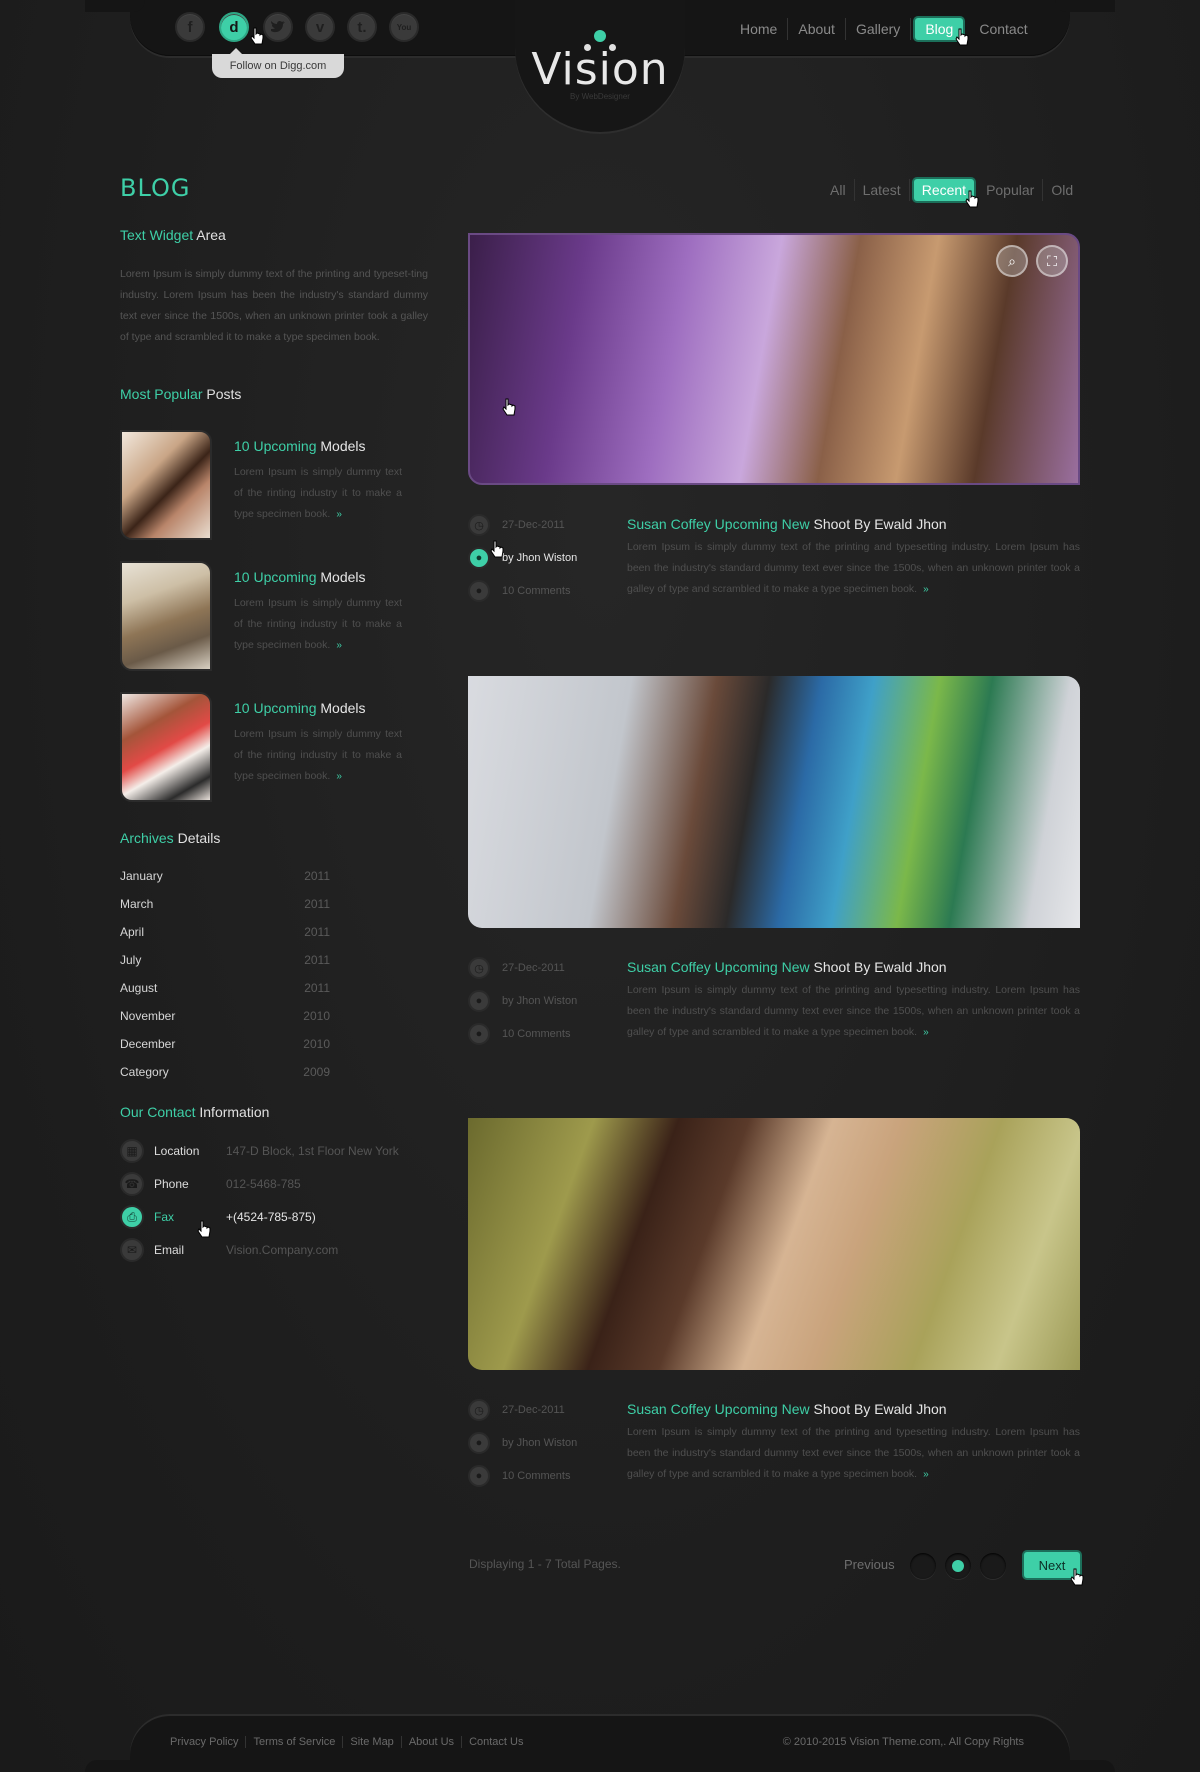 The image size is (1200, 1772). Describe the element at coordinates (817, 29) in the screenshot. I see `nav-about: About` at that location.